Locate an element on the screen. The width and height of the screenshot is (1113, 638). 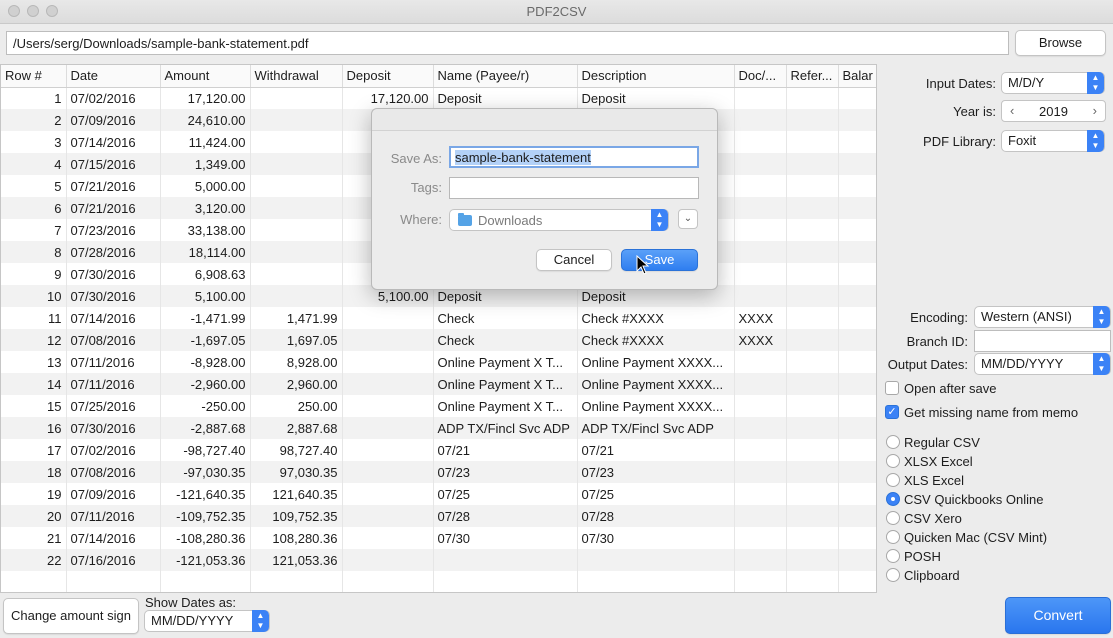
show-dates-value: MM/DD/YYYY is located at coordinates (192, 620).